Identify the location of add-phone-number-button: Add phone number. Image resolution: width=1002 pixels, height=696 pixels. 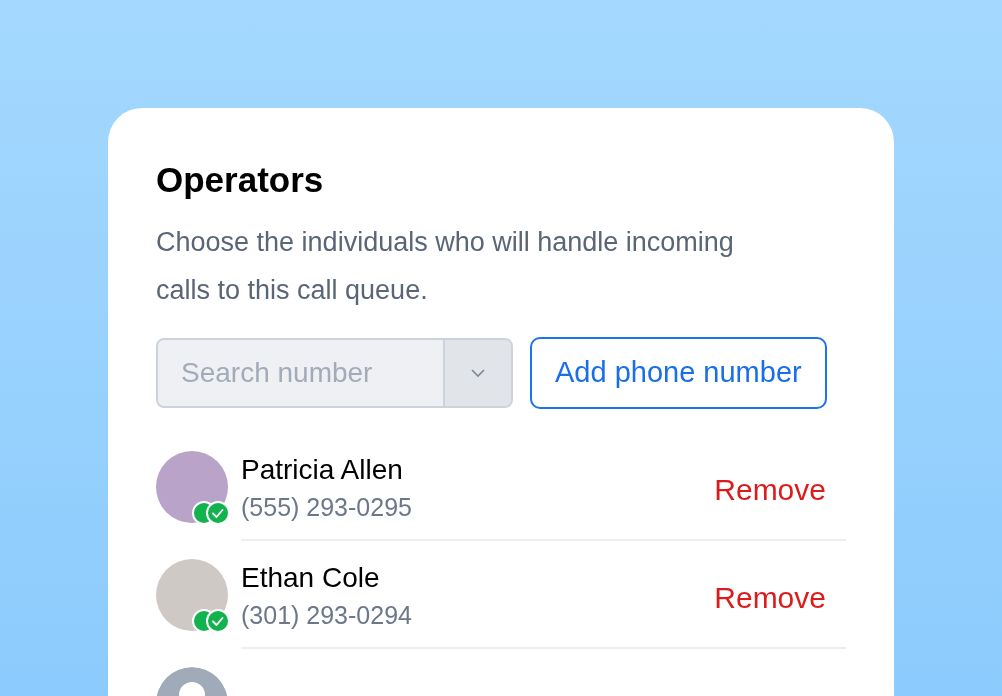
(678, 373).